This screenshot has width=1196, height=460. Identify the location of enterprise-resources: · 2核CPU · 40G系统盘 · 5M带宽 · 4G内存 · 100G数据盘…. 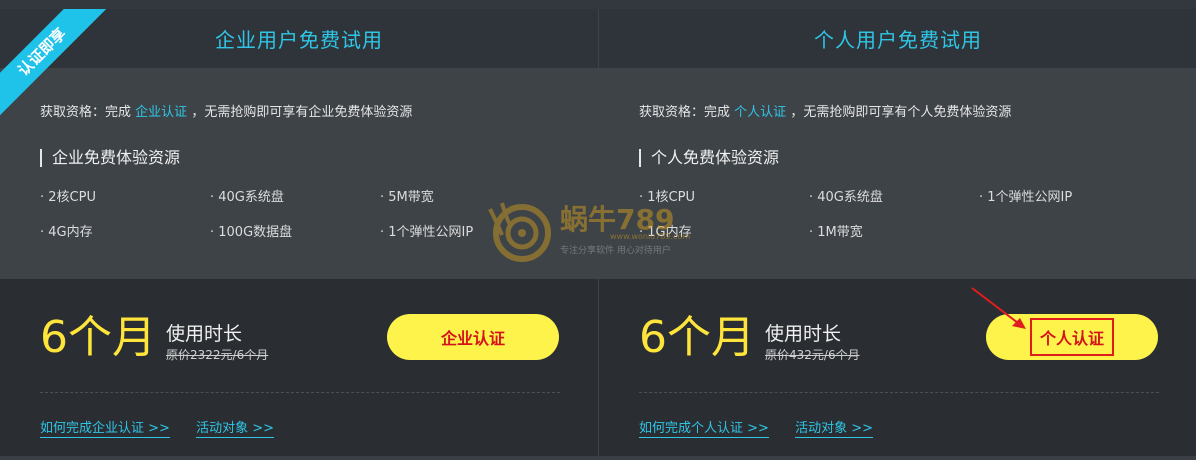
(300, 221).